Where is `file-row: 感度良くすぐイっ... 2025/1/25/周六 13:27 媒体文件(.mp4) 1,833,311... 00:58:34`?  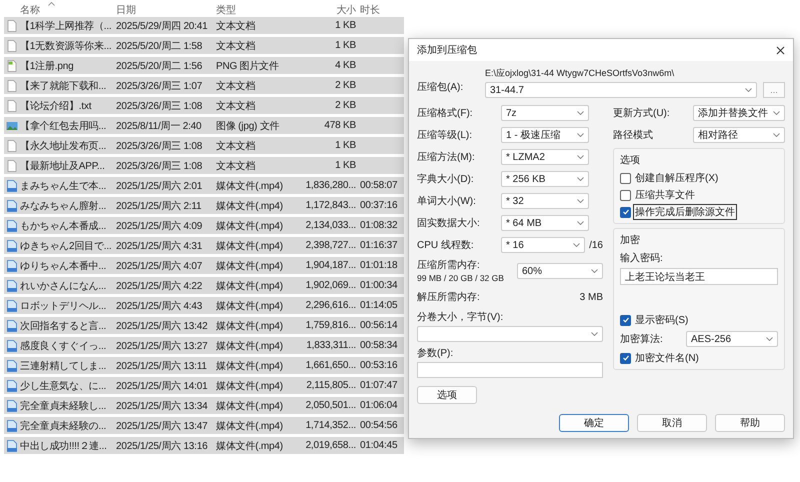
file-row: 感度良くすぐイっ... 2025/1/25/周六 13:27 媒体文件(.mp4) 1,833,311... 00:58:34 is located at coordinates (204, 345).